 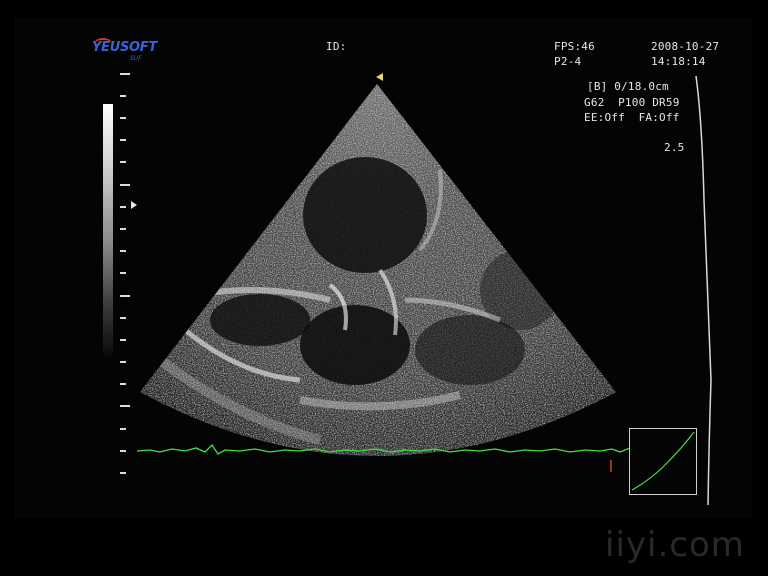 I want to click on focus-value: 2.5, so click(x=674, y=147).